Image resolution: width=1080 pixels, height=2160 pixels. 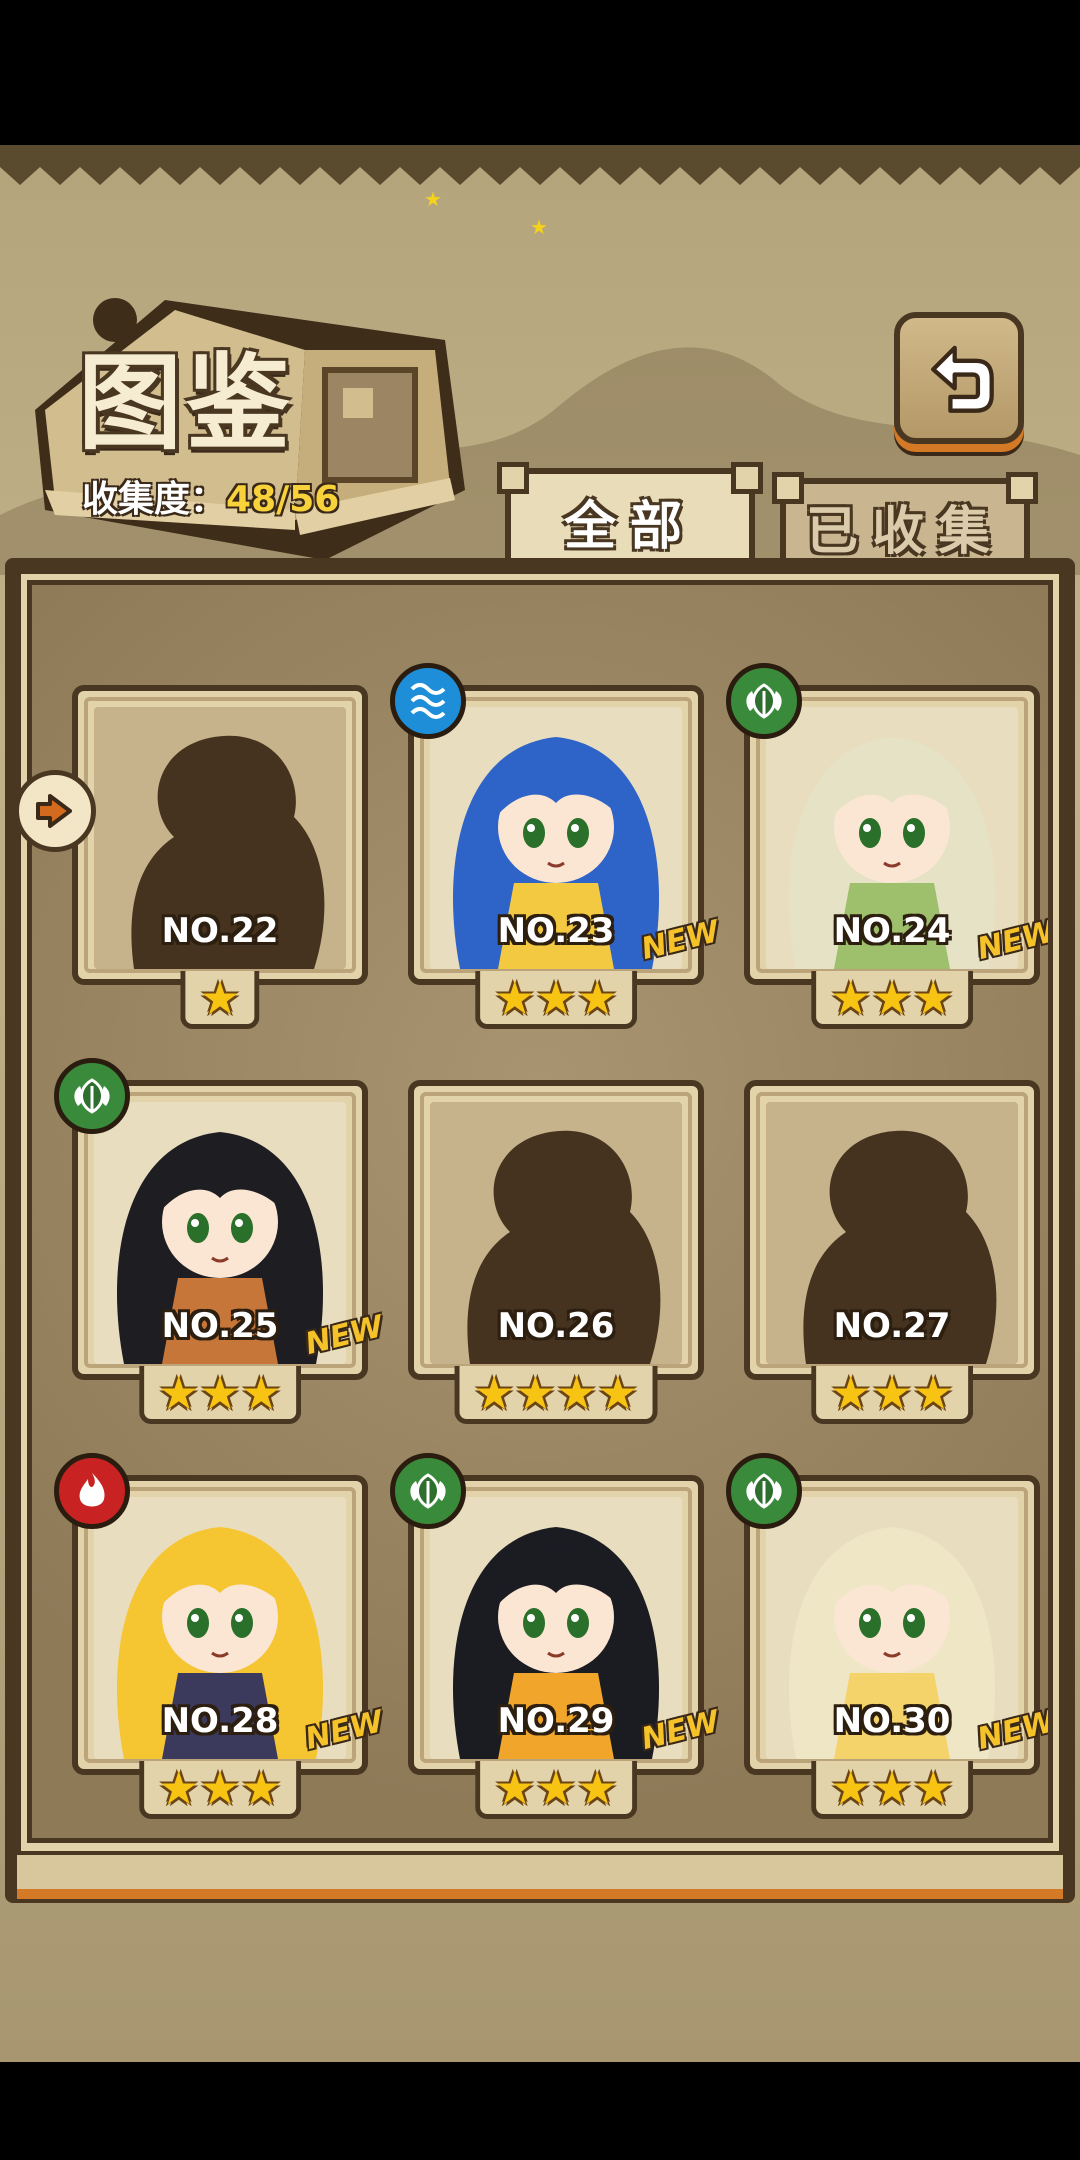 I want to click on back-button, so click(x=959, y=378).